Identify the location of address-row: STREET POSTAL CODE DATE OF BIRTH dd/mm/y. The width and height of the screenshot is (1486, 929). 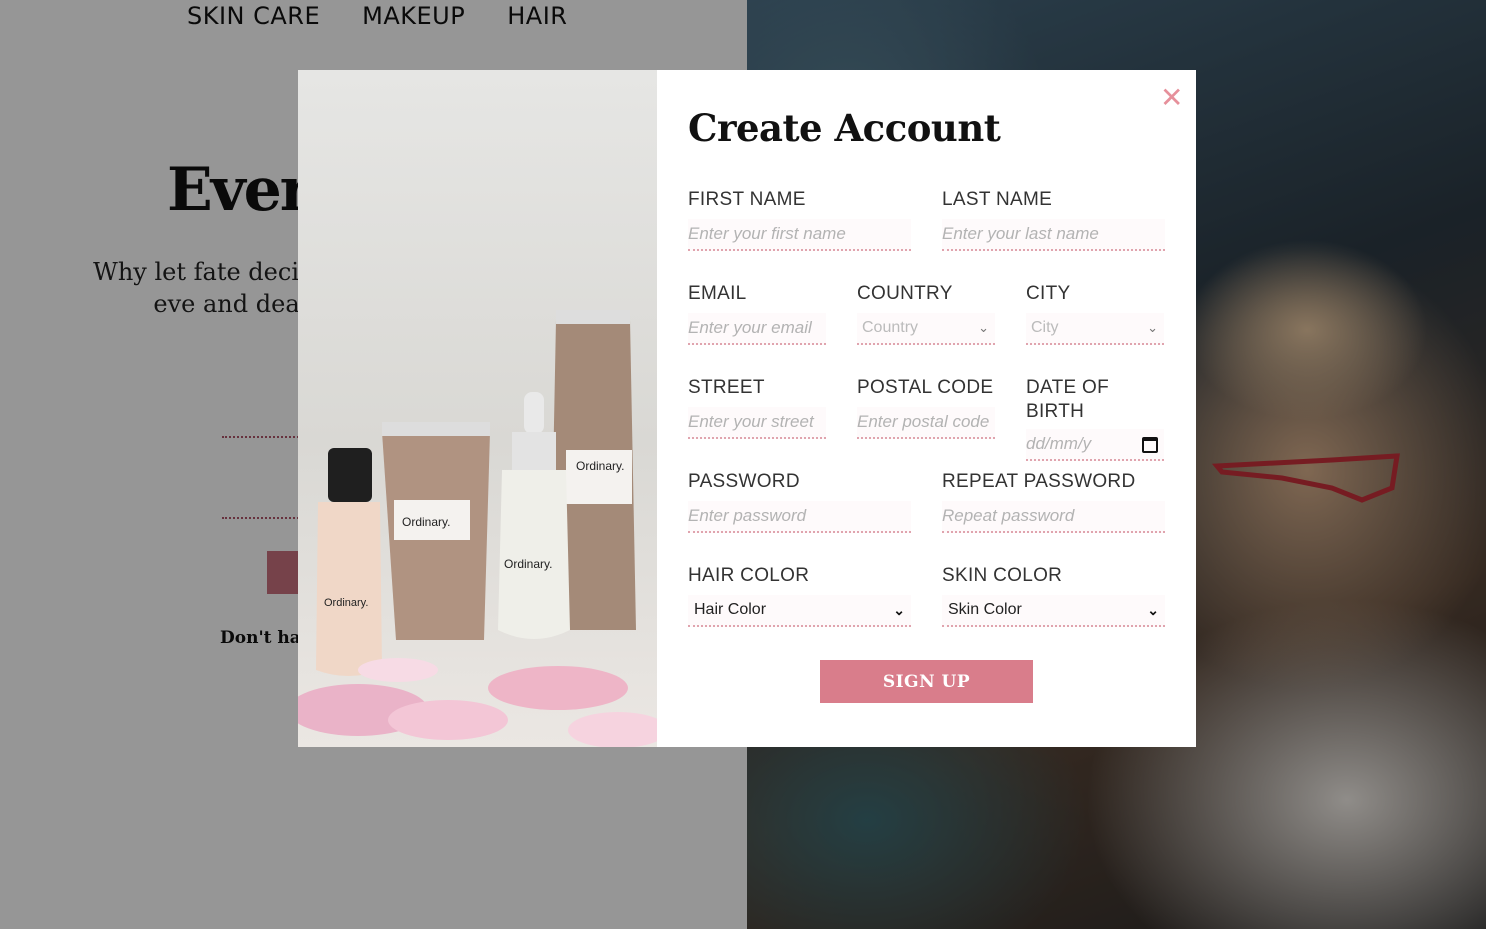
(926, 423).